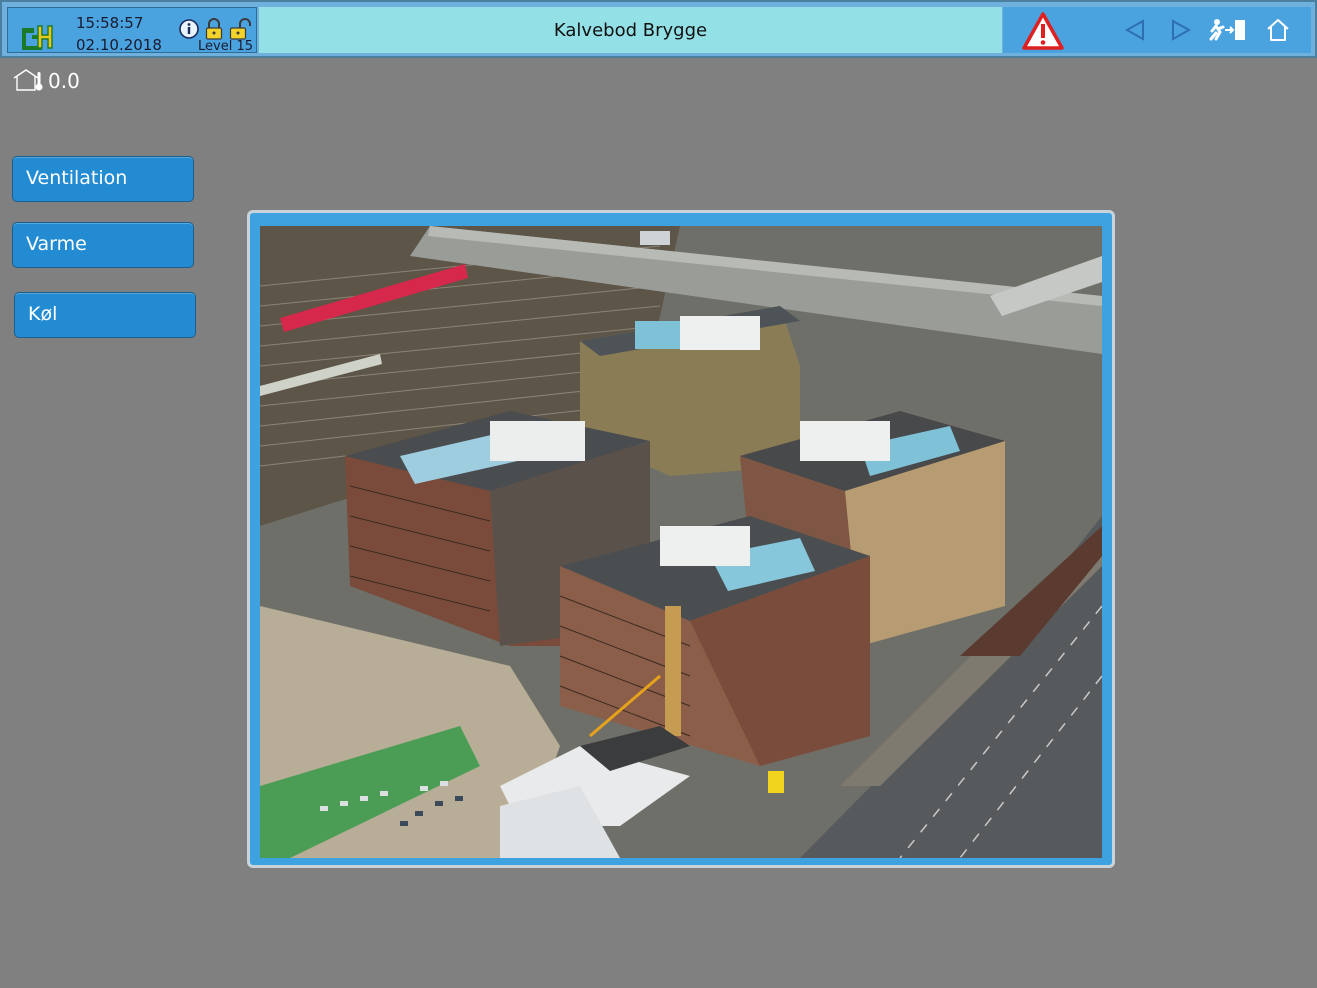 The height and width of the screenshot is (988, 1317). I want to click on varme-button: Varme, so click(103, 245).